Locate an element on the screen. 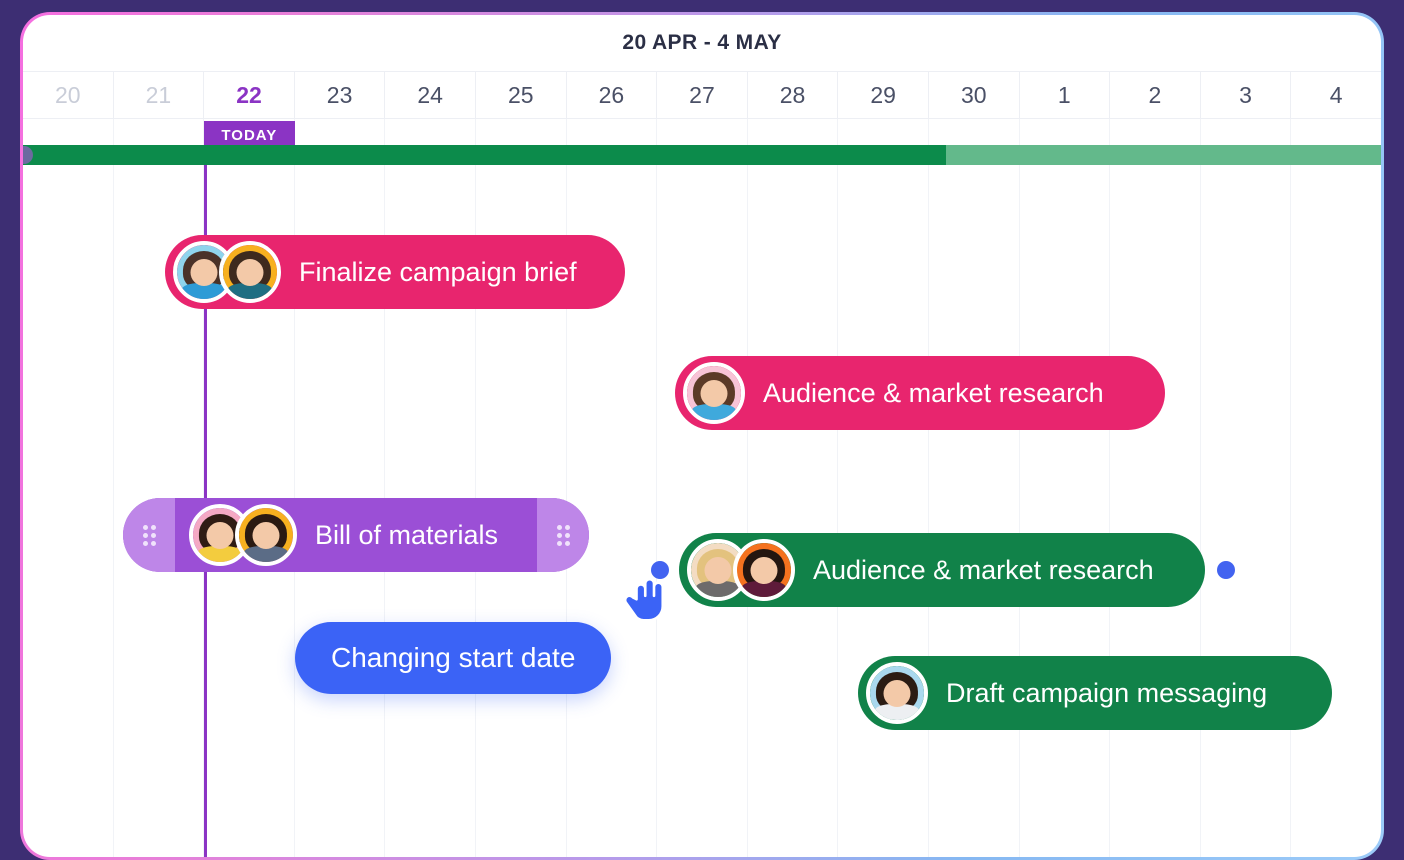 The height and width of the screenshot is (860, 1404). day-cell-23: 23 is located at coordinates (340, 95).